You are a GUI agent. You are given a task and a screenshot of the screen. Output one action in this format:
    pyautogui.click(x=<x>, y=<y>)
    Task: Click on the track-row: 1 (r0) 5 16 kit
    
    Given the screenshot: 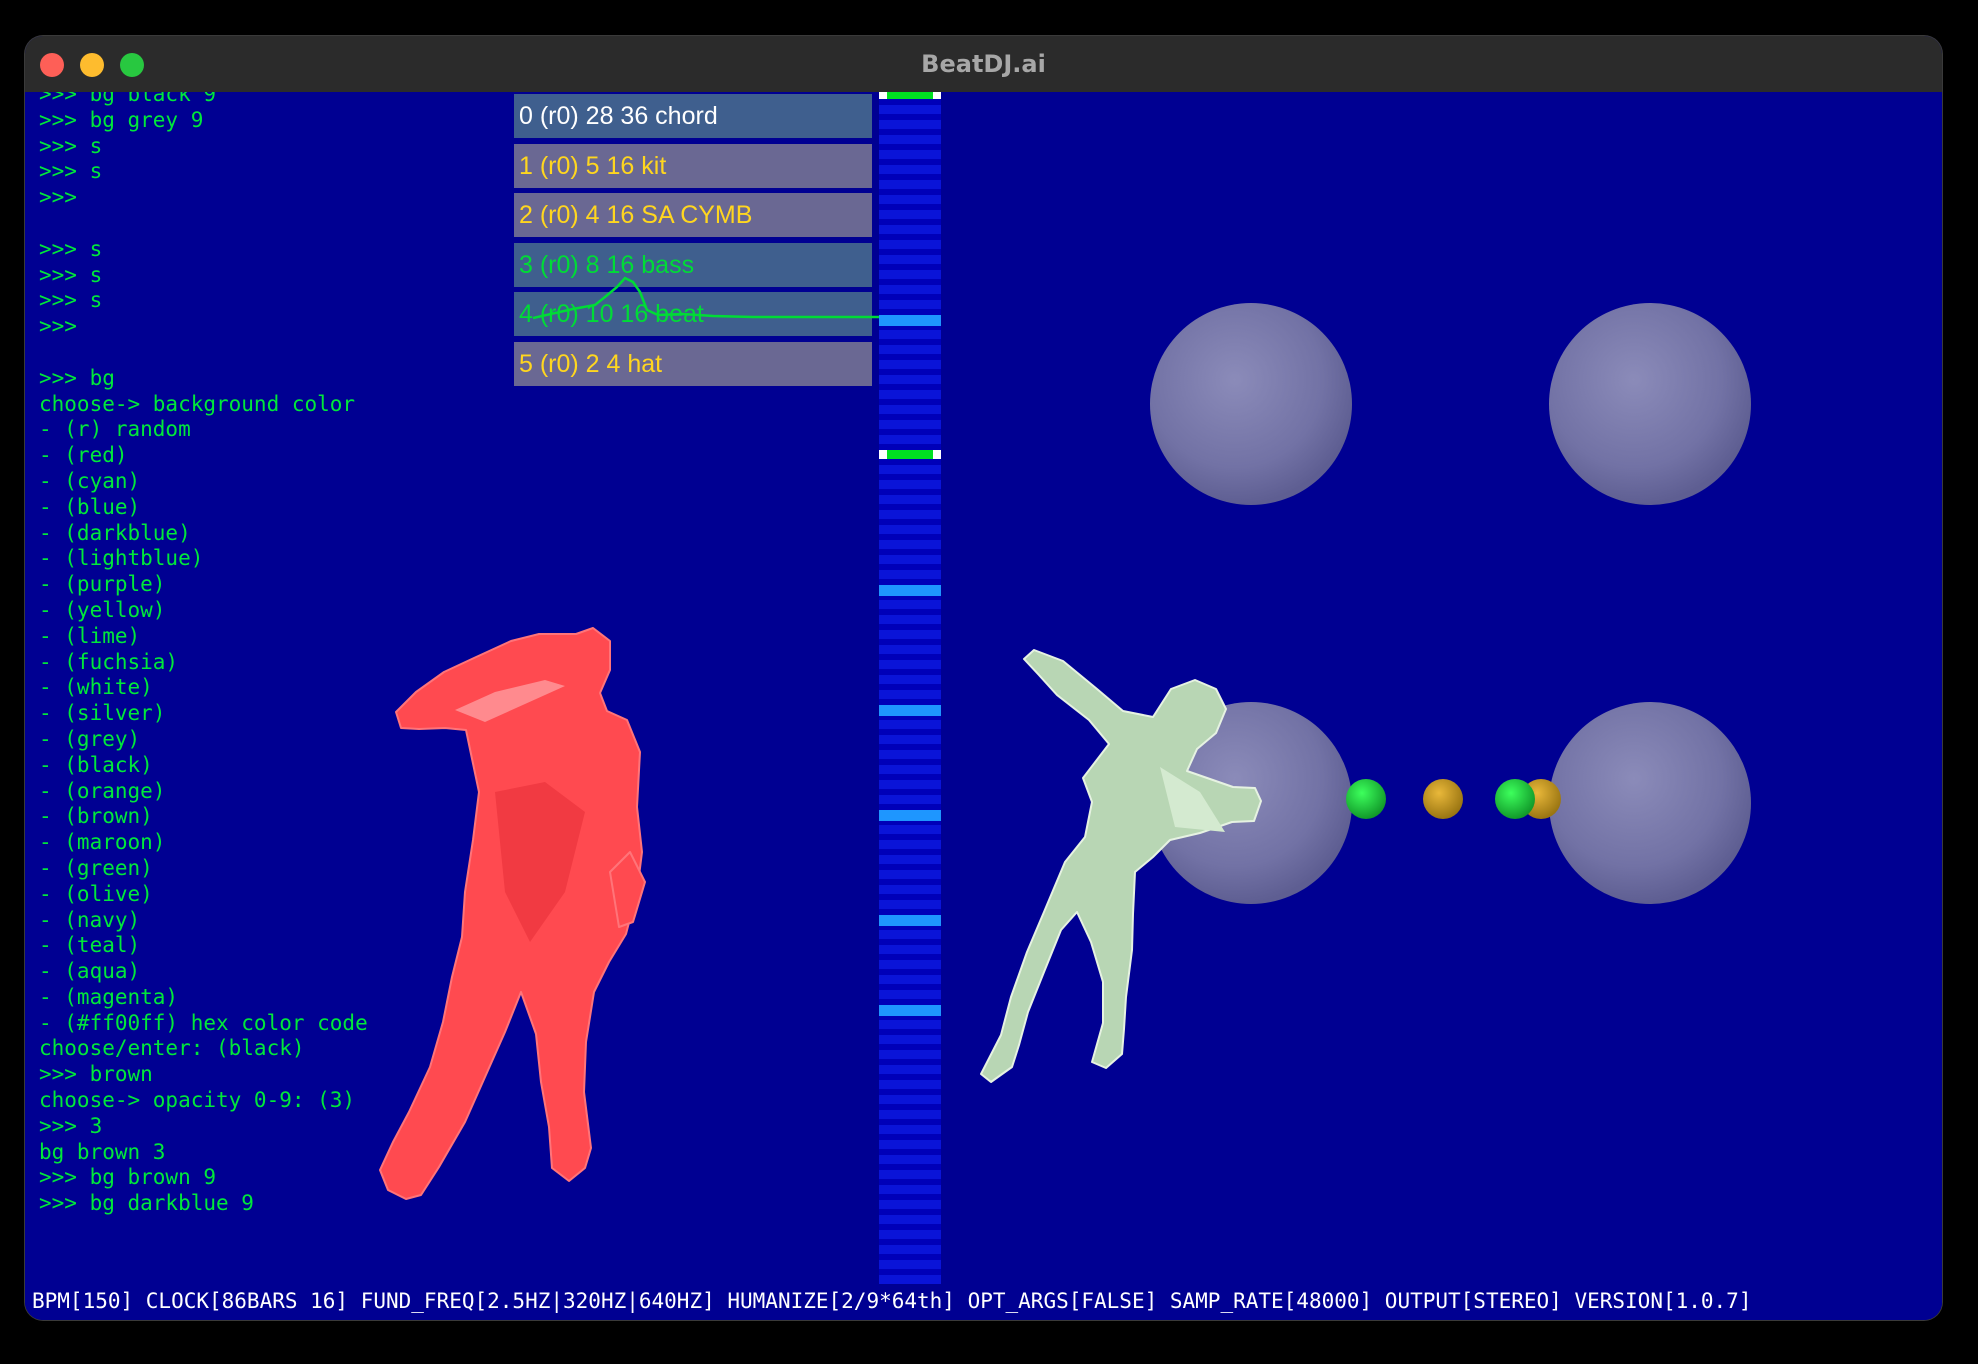 What is the action you would take?
    pyautogui.click(x=693, y=165)
    